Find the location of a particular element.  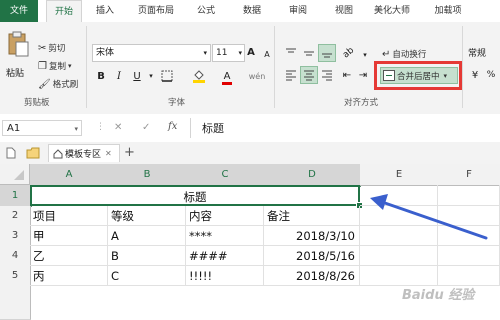

watermark: Baidu 经验 is located at coordinates (438, 295).